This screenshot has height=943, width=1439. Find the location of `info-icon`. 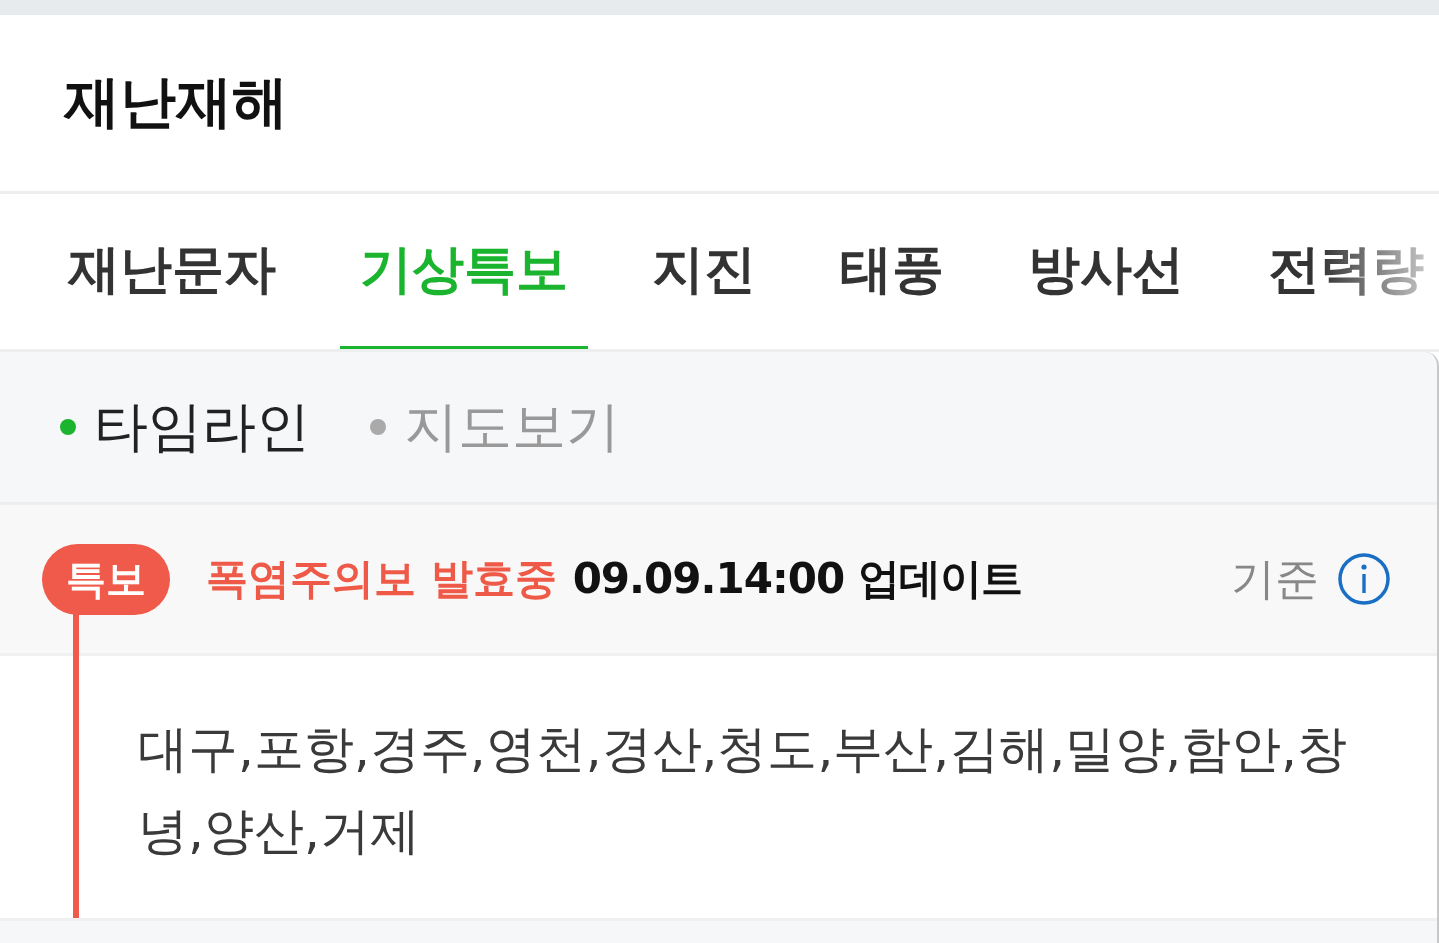

info-icon is located at coordinates (1364, 579).